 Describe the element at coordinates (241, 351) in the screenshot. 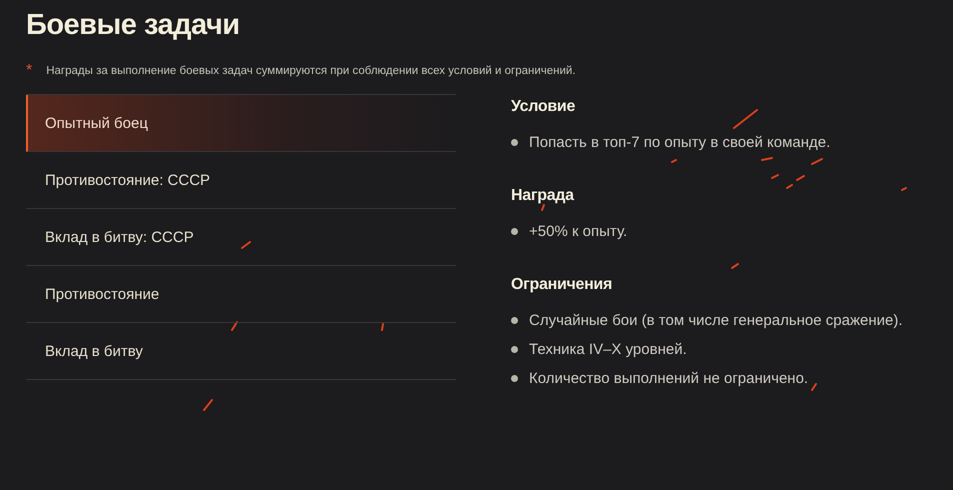

I see `task-tab: Вклад в битву` at that location.